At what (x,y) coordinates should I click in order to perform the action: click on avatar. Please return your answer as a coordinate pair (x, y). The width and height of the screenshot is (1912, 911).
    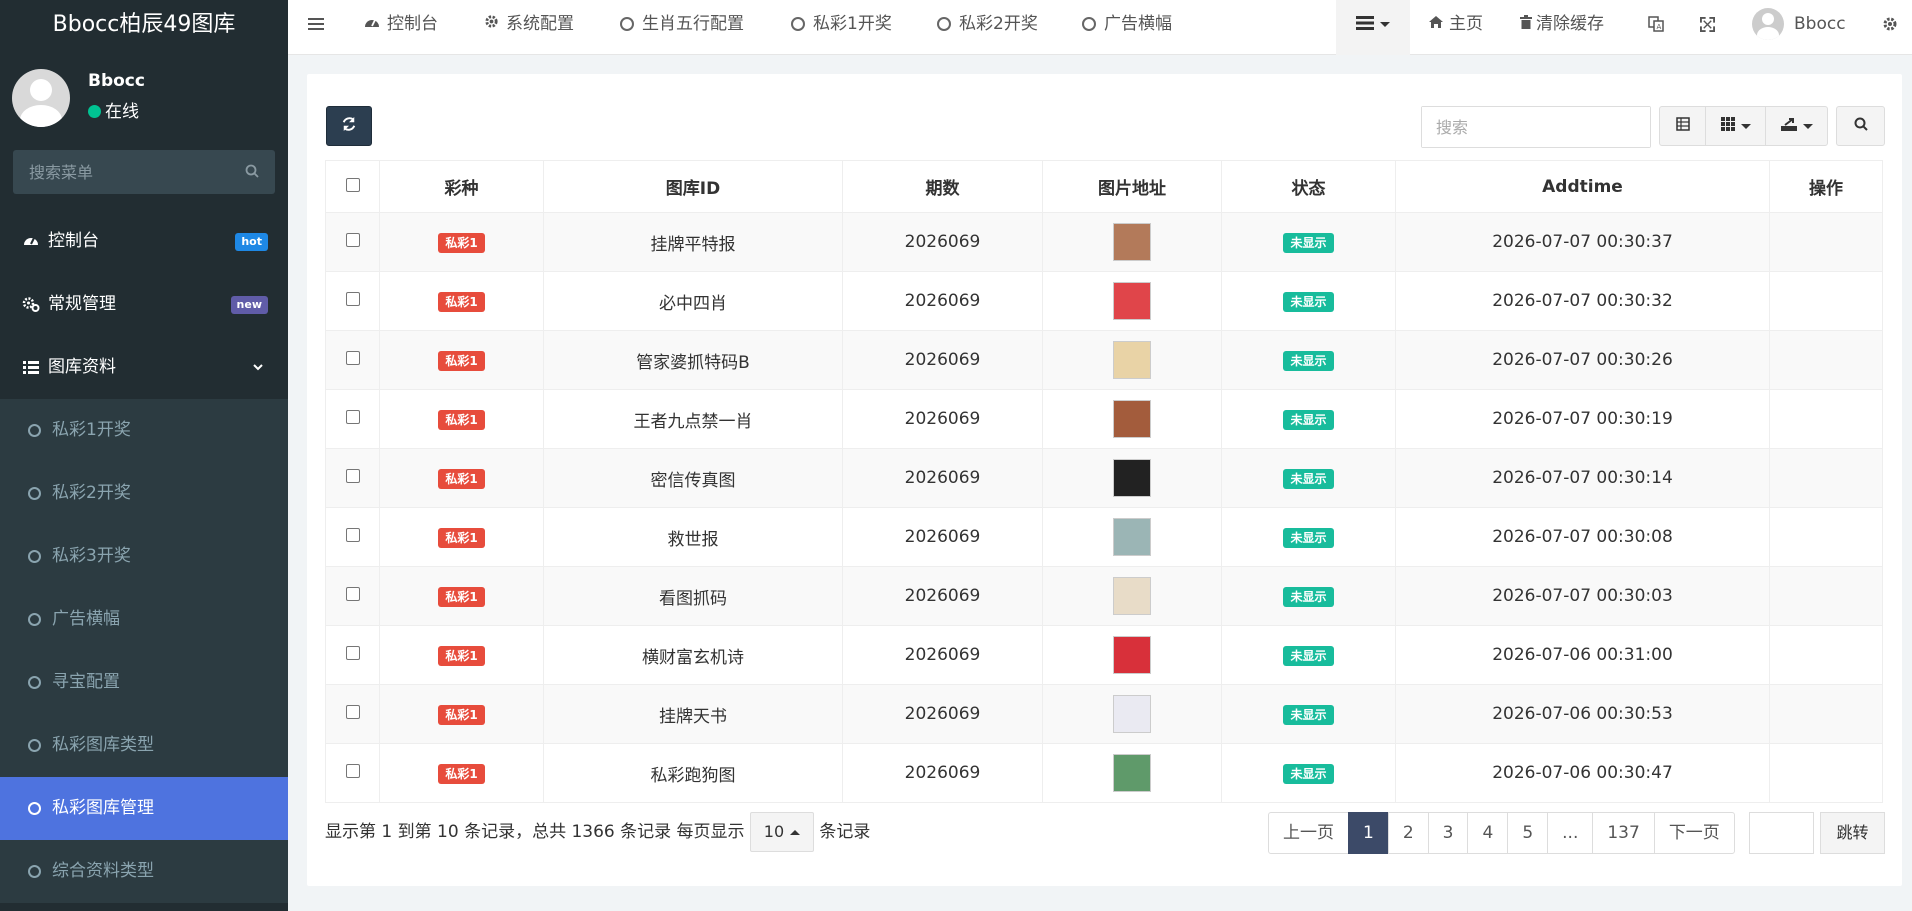
    Looking at the image, I should click on (41, 98).